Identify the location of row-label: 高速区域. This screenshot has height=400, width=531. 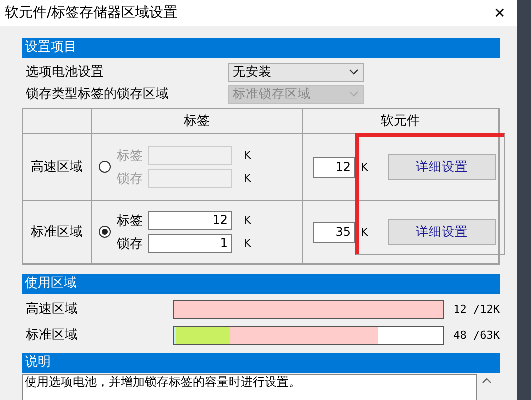
(57, 167).